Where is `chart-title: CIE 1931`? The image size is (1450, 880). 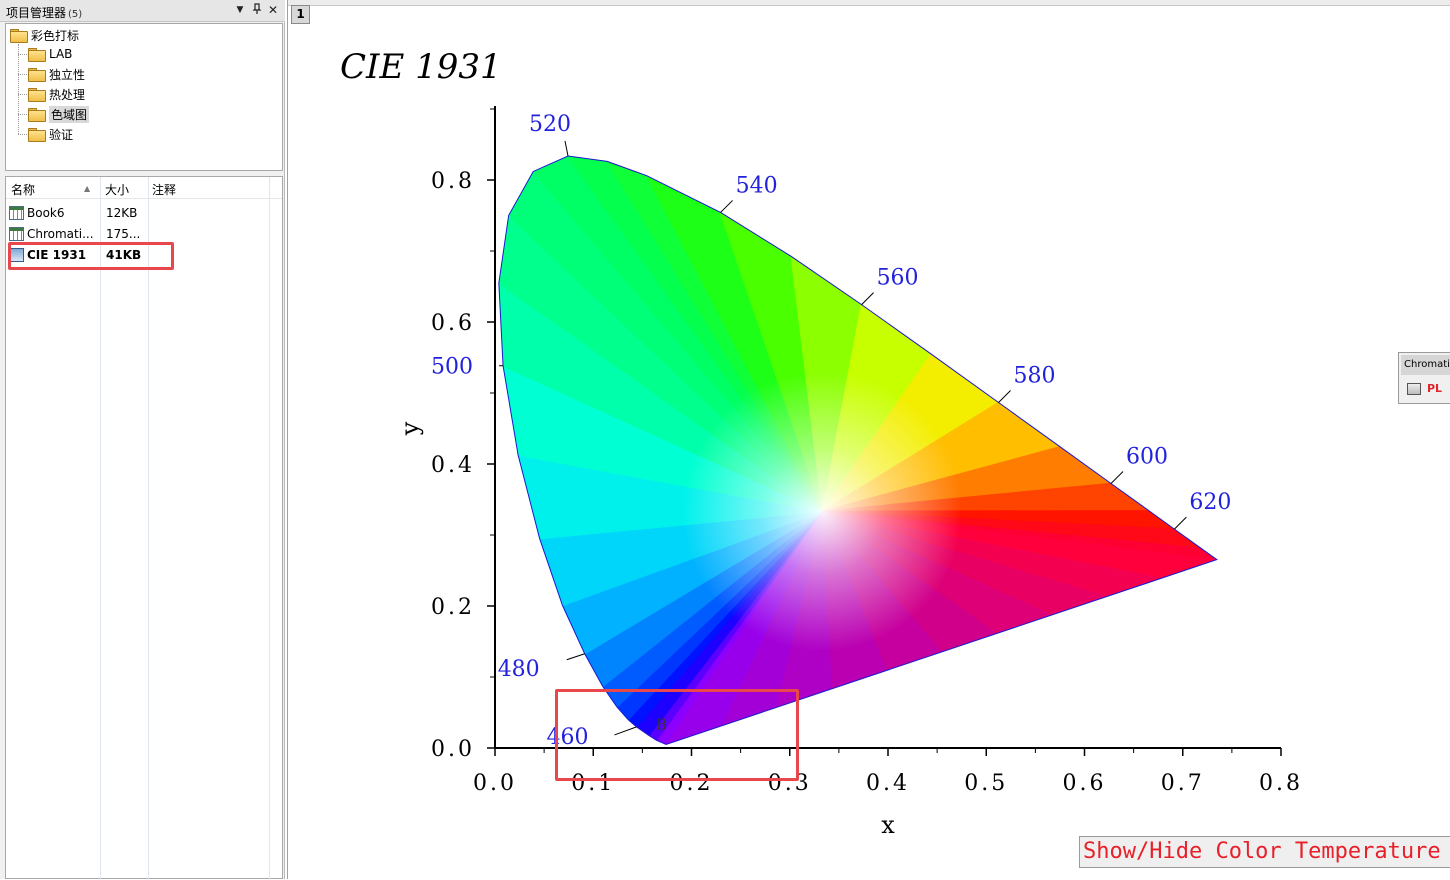
chart-title: CIE 1931 is located at coordinates (421, 67).